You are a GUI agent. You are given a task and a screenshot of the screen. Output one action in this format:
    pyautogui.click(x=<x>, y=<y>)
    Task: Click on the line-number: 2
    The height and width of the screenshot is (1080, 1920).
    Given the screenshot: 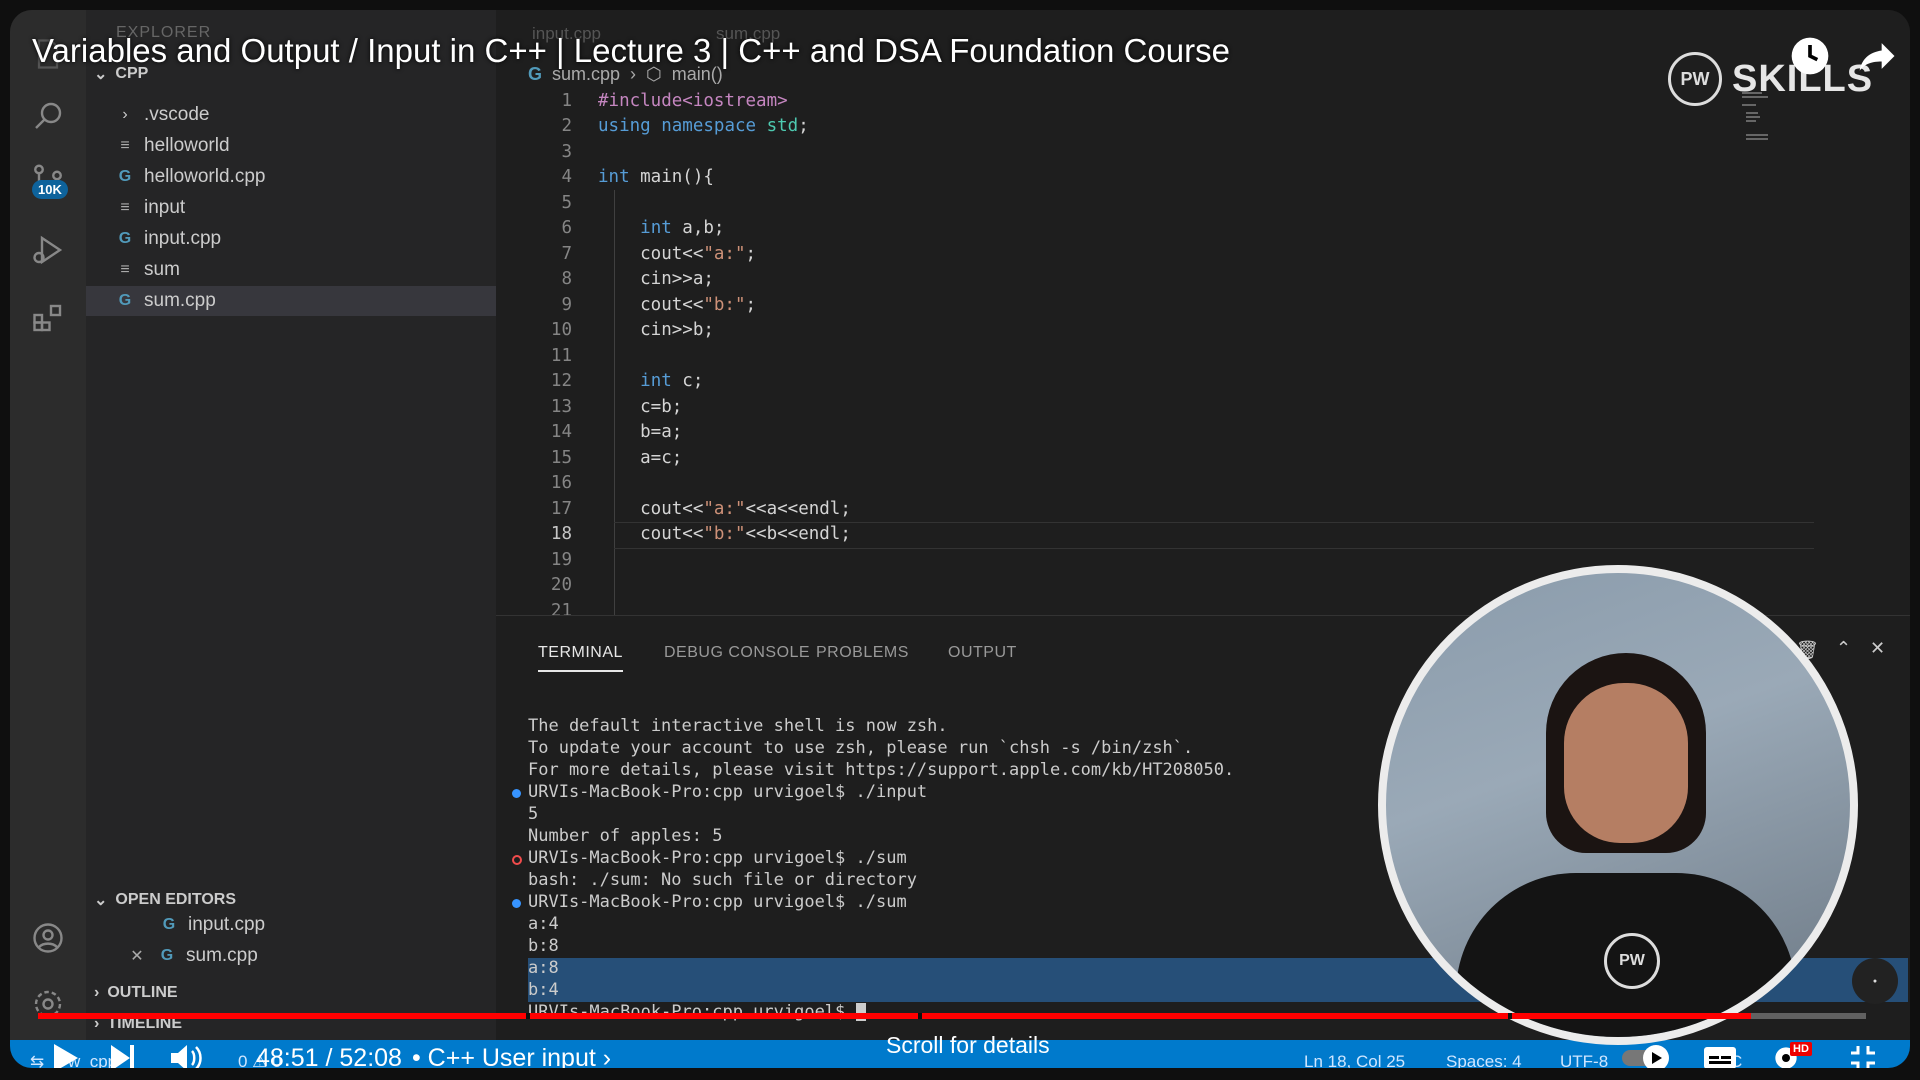 What is the action you would take?
    pyautogui.click(x=566, y=126)
    